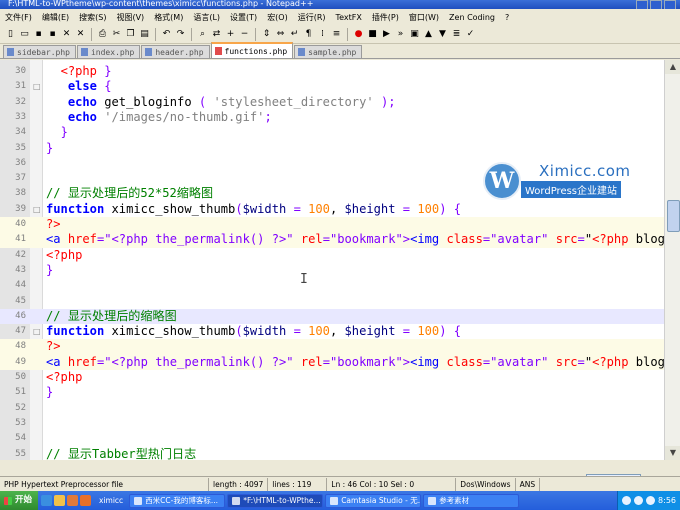 The image size is (680, 510). Describe the element at coordinates (672, 453) in the screenshot. I see `scroll-down-icon: ▼` at that location.